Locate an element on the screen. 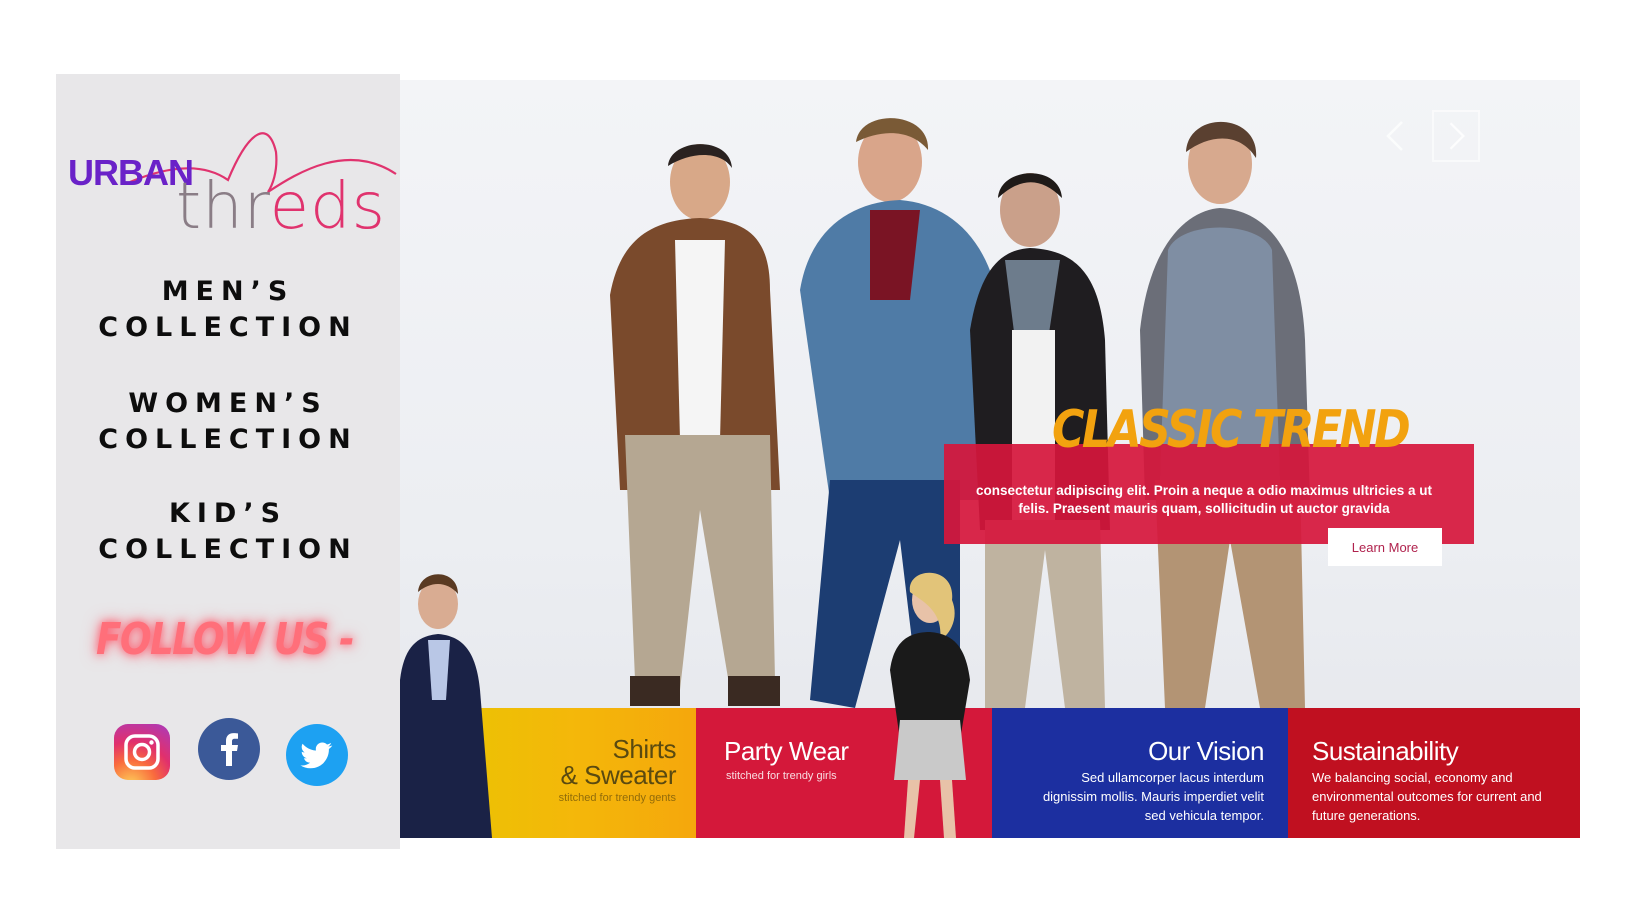 This screenshot has width=1640, height=924. nav-mens-label: MEN’S COLLECTION is located at coordinates (228, 310).